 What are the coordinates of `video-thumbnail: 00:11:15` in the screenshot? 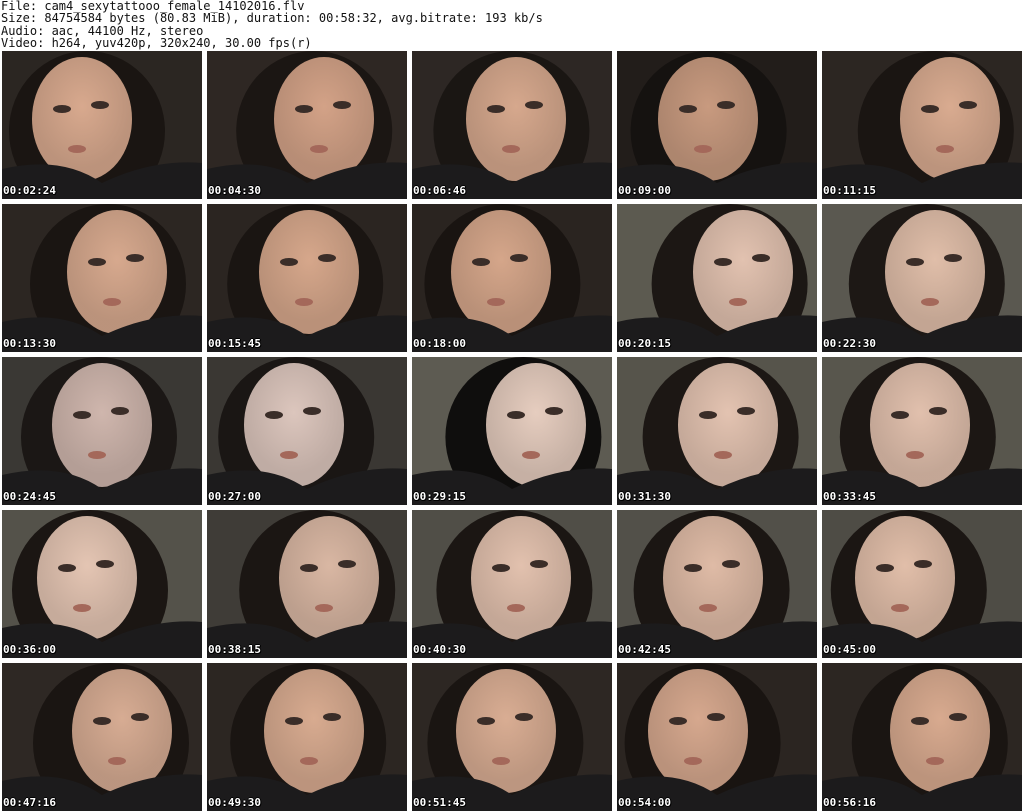 It's located at (922, 125).